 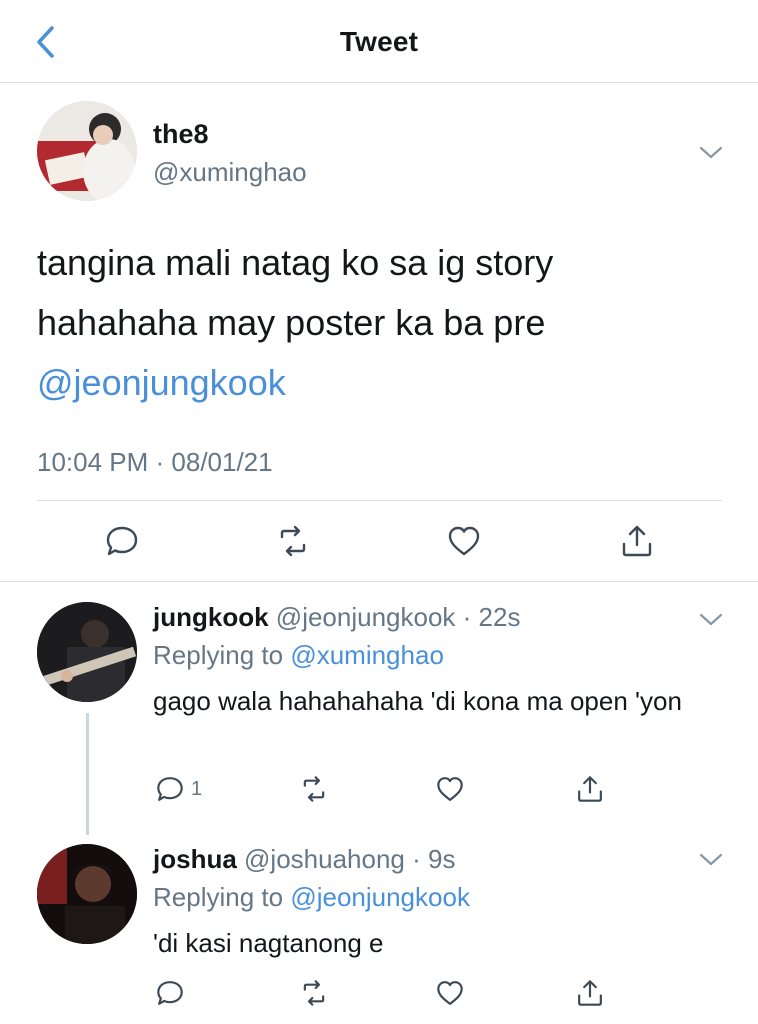 What do you see at coordinates (211, 617) in the screenshot?
I see `reply-author-name: jungkook` at bounding box center [211, 617].